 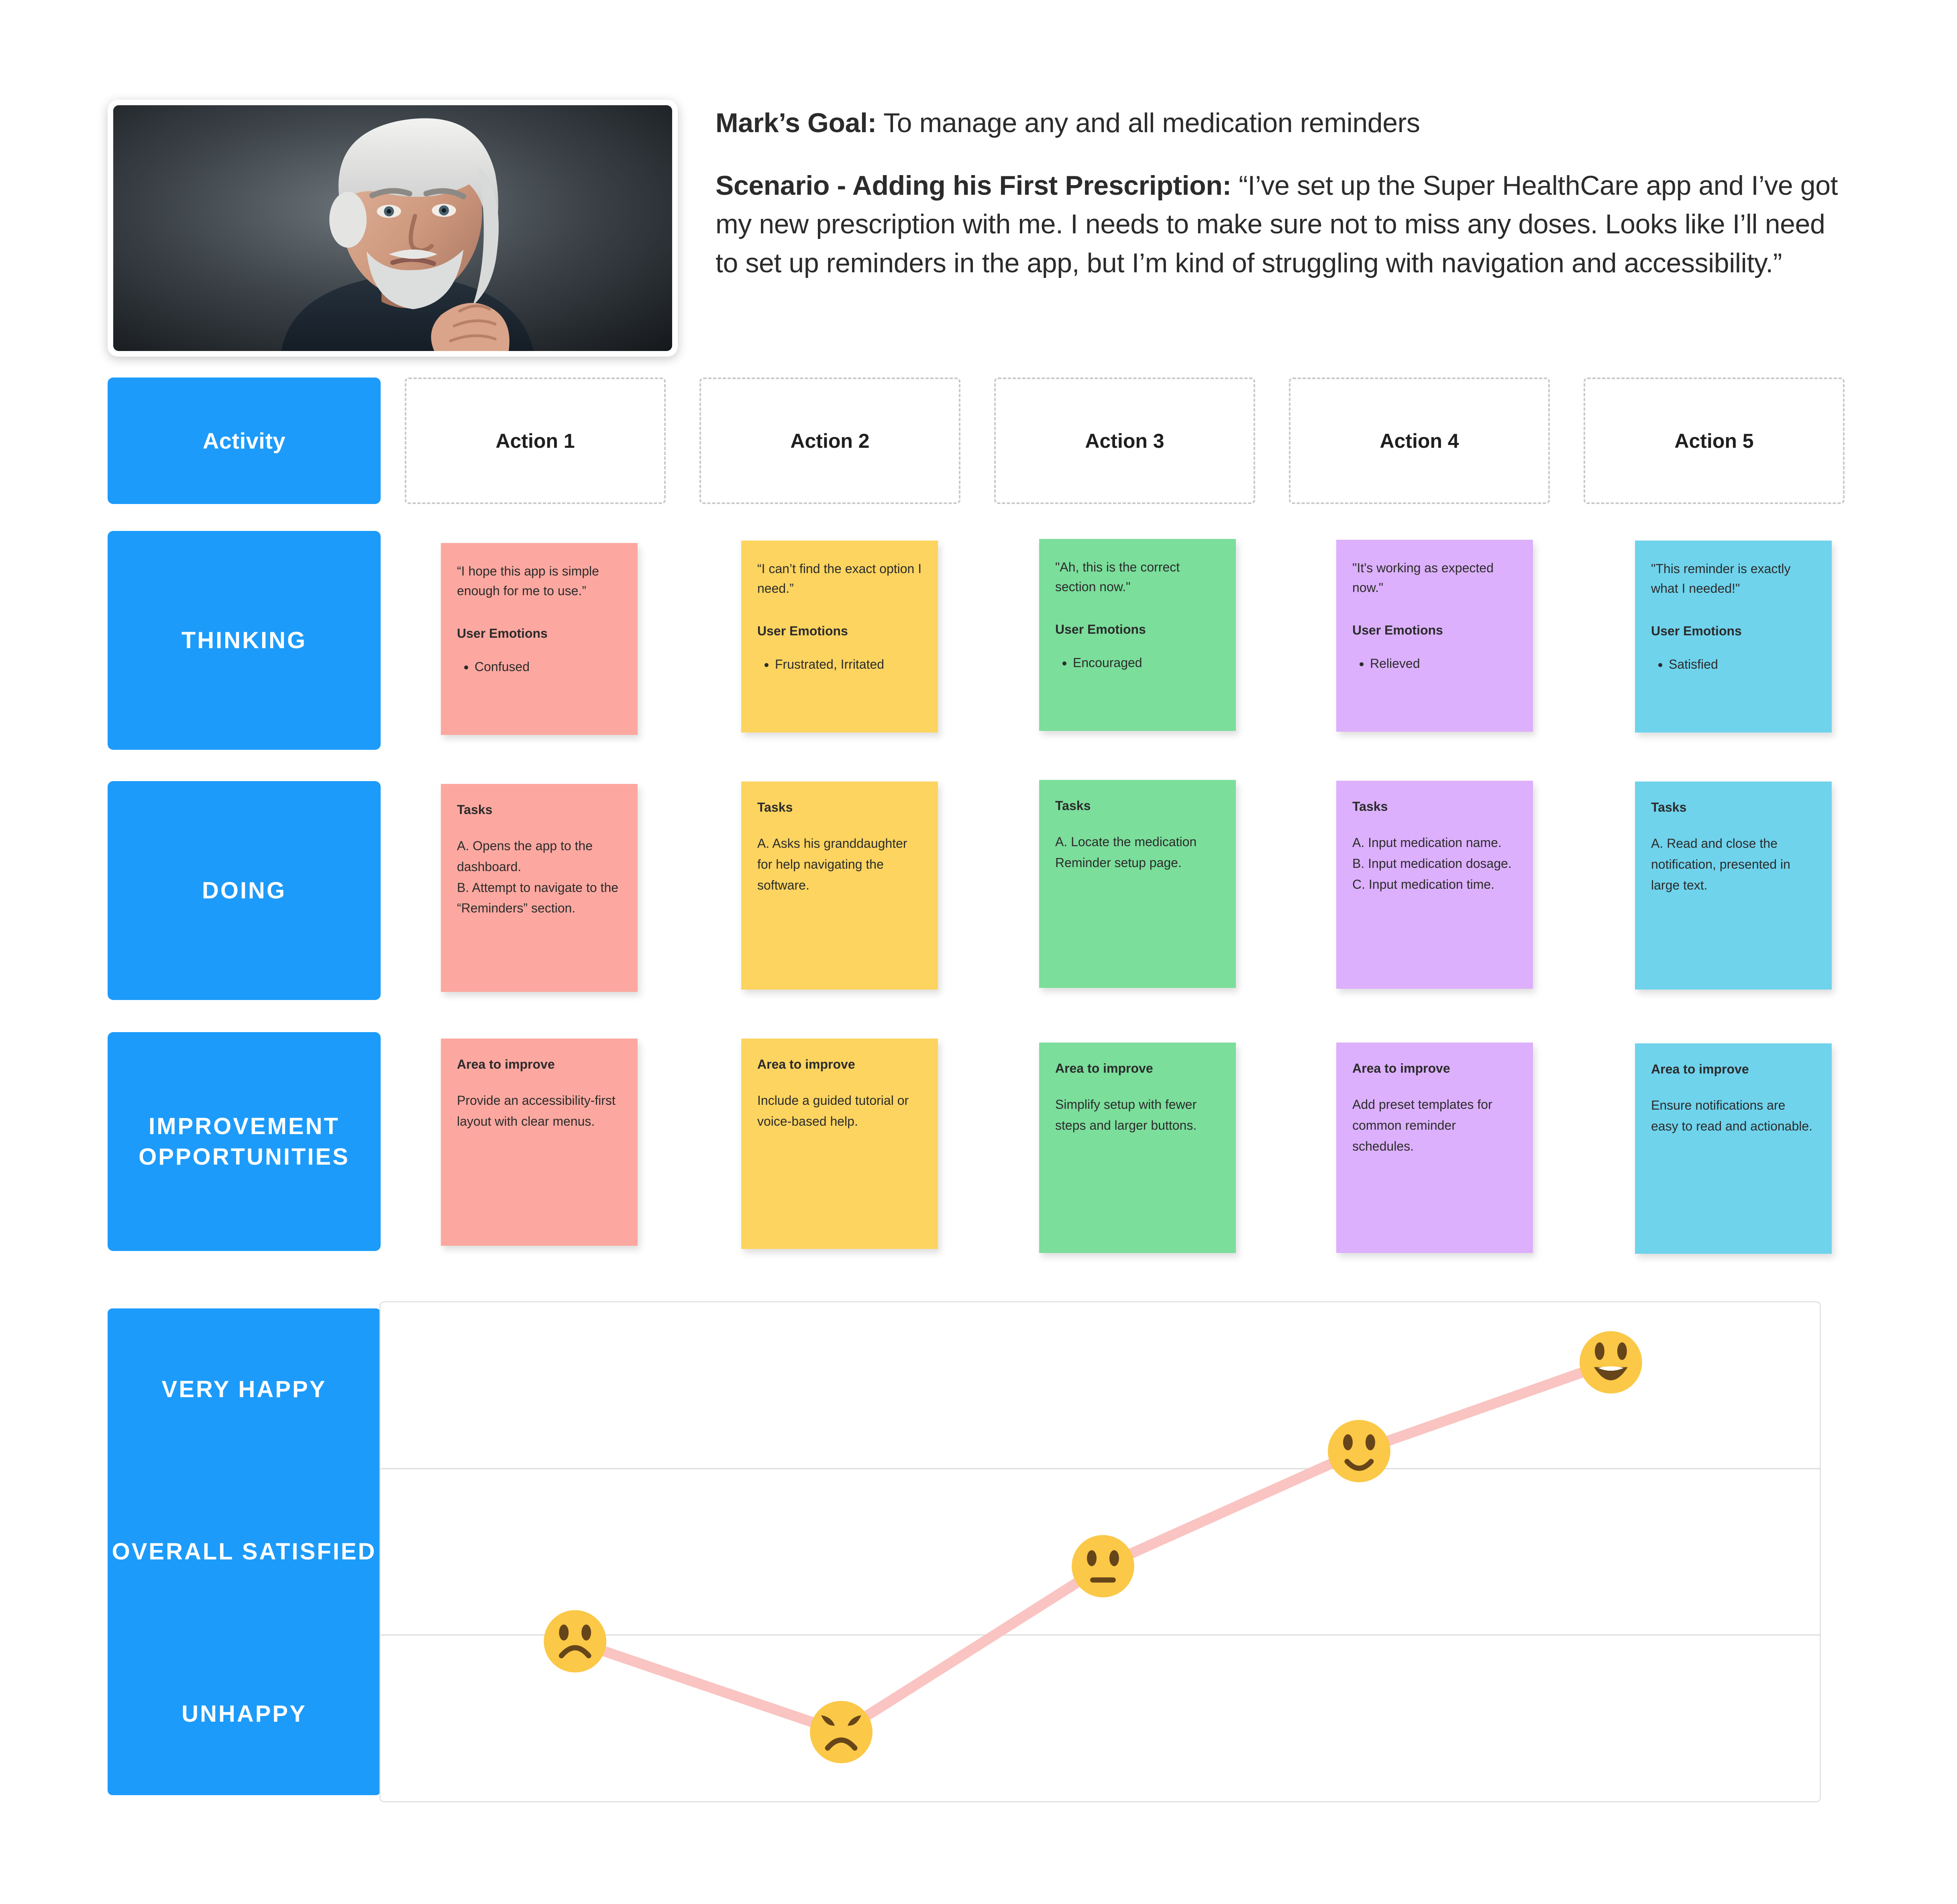 What do you see at coordinates (1397, 630) in the screenshot?
I see `thinking-subhead-4: User Emotions` at bounding box center [1397, 630].